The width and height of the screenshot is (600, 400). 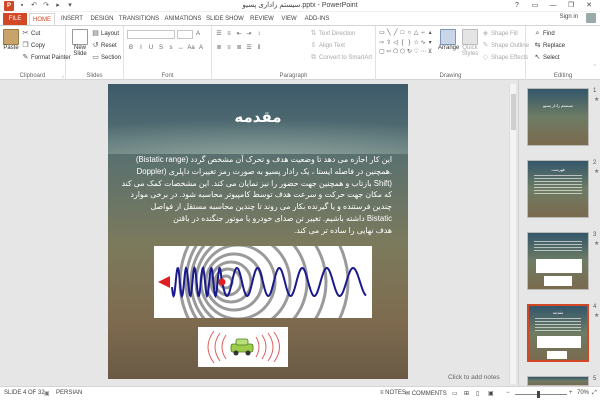 What do you see at coordinates (141, 48) in the screenshot?
I see `italic-icon: I` at bounding box center [141, 48].